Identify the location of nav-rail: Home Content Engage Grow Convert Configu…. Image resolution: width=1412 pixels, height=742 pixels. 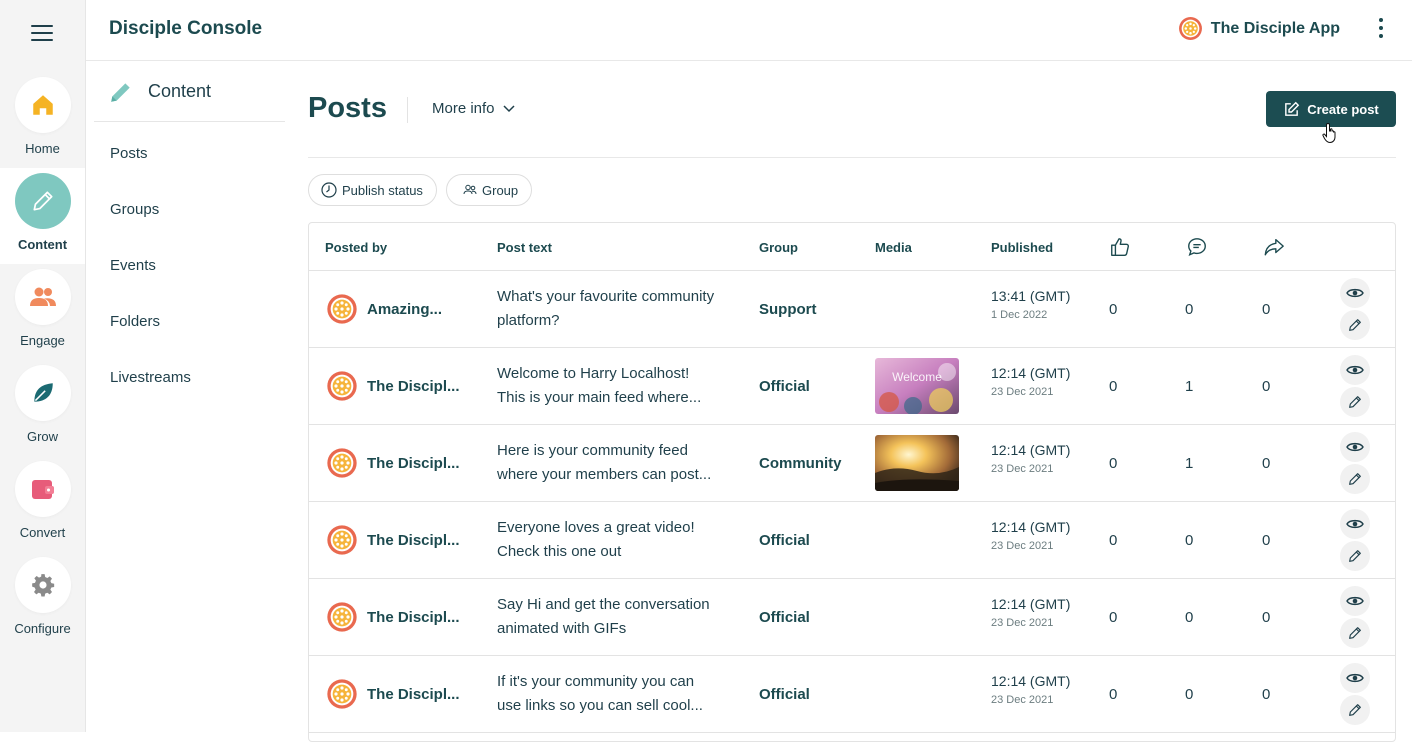
(43, 366).